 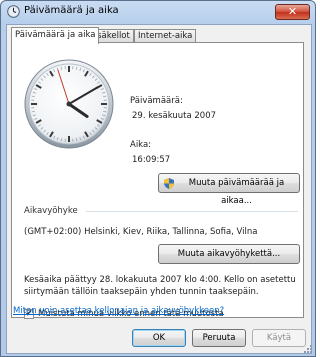 What do you see at coordinates (192, 211) in the screenshot?
I see `timezone-separator` at bounding box center [192, 211].